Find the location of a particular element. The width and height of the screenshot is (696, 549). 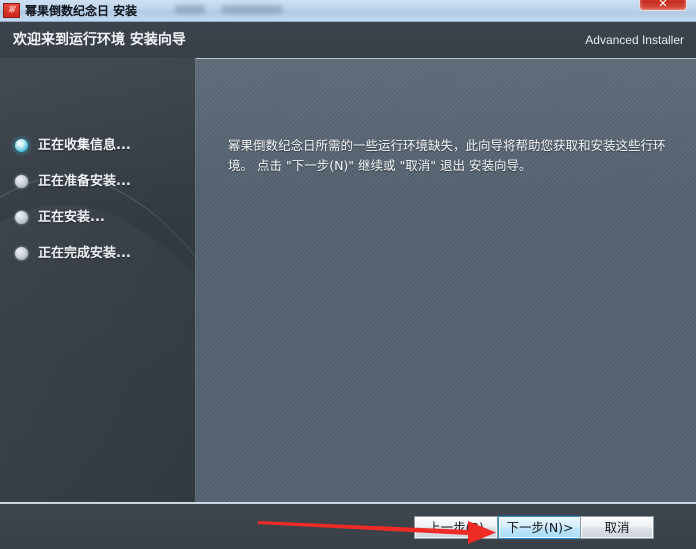

close-icon: ✕ is located at coordinates (663, 5).